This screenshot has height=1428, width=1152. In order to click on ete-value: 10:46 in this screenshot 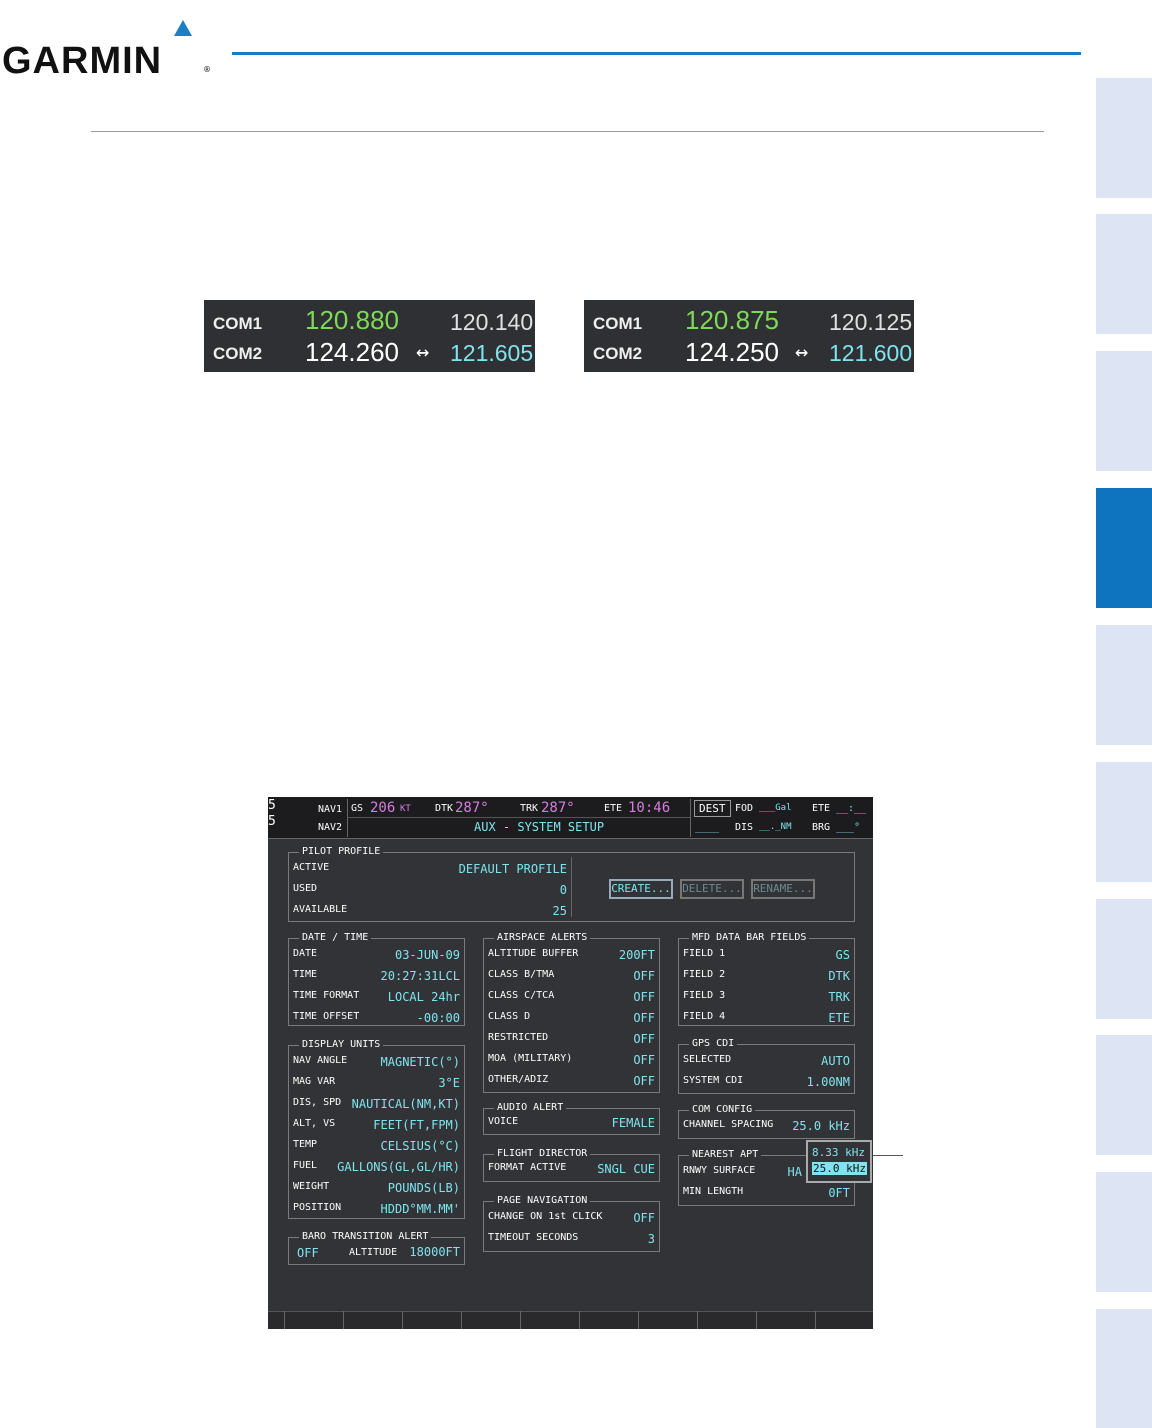, I will do `click(649, 808)`.